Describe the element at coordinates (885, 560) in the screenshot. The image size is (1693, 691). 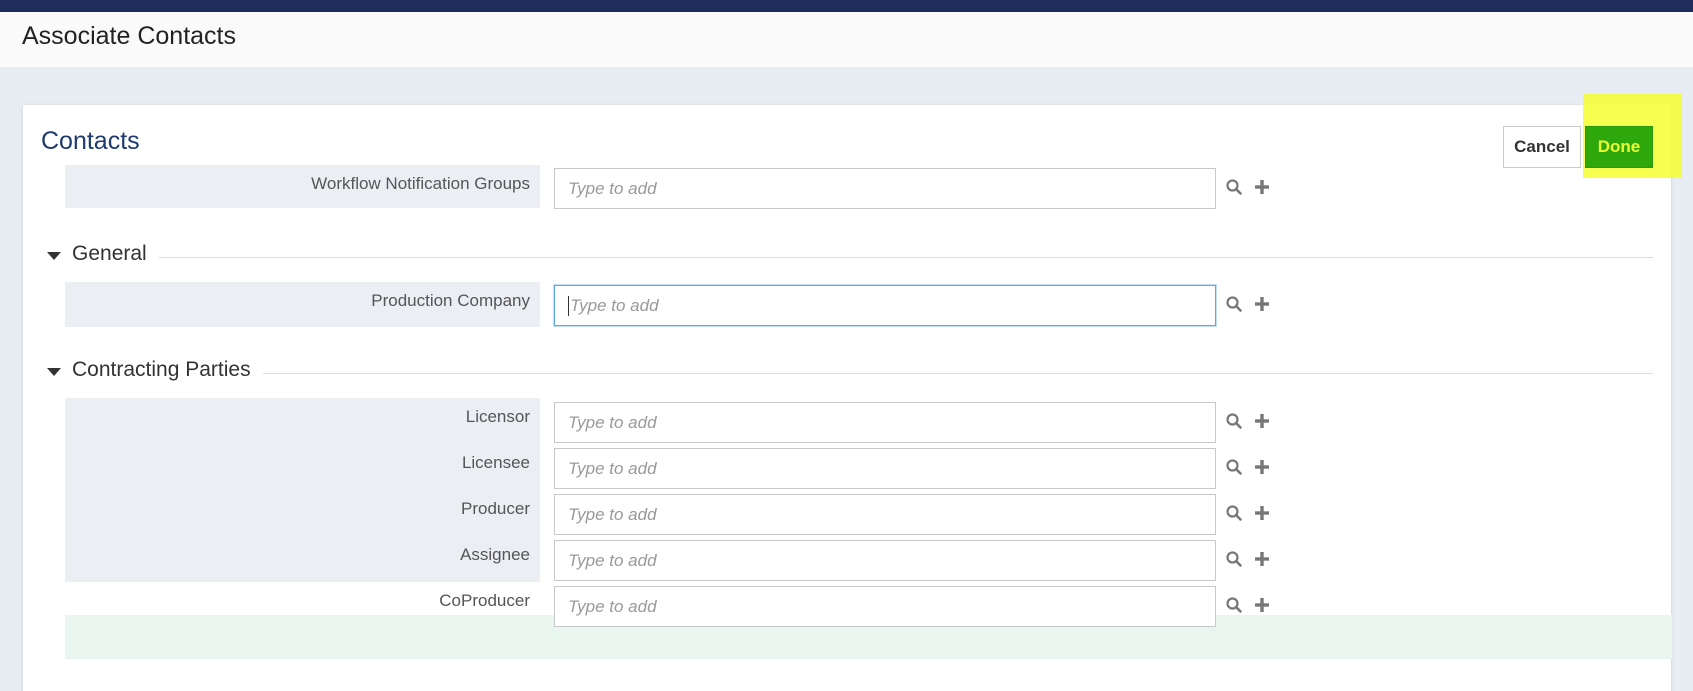
I see `assignee-input: Type to add` at that location.